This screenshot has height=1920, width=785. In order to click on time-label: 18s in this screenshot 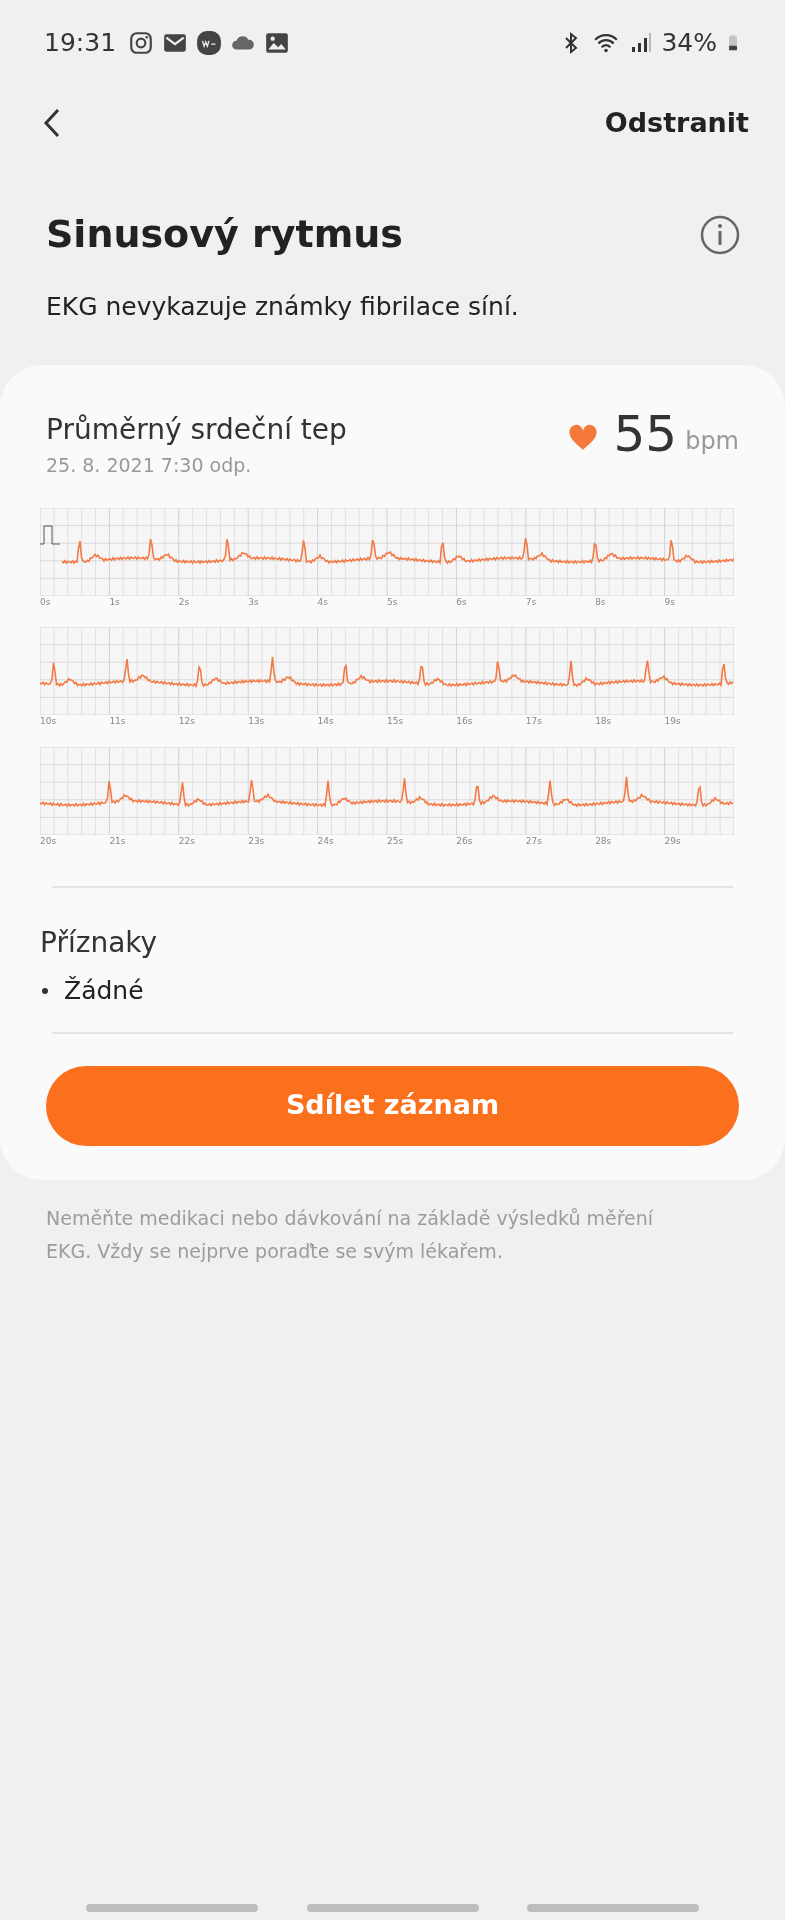, I will do `click(603, 721)`.